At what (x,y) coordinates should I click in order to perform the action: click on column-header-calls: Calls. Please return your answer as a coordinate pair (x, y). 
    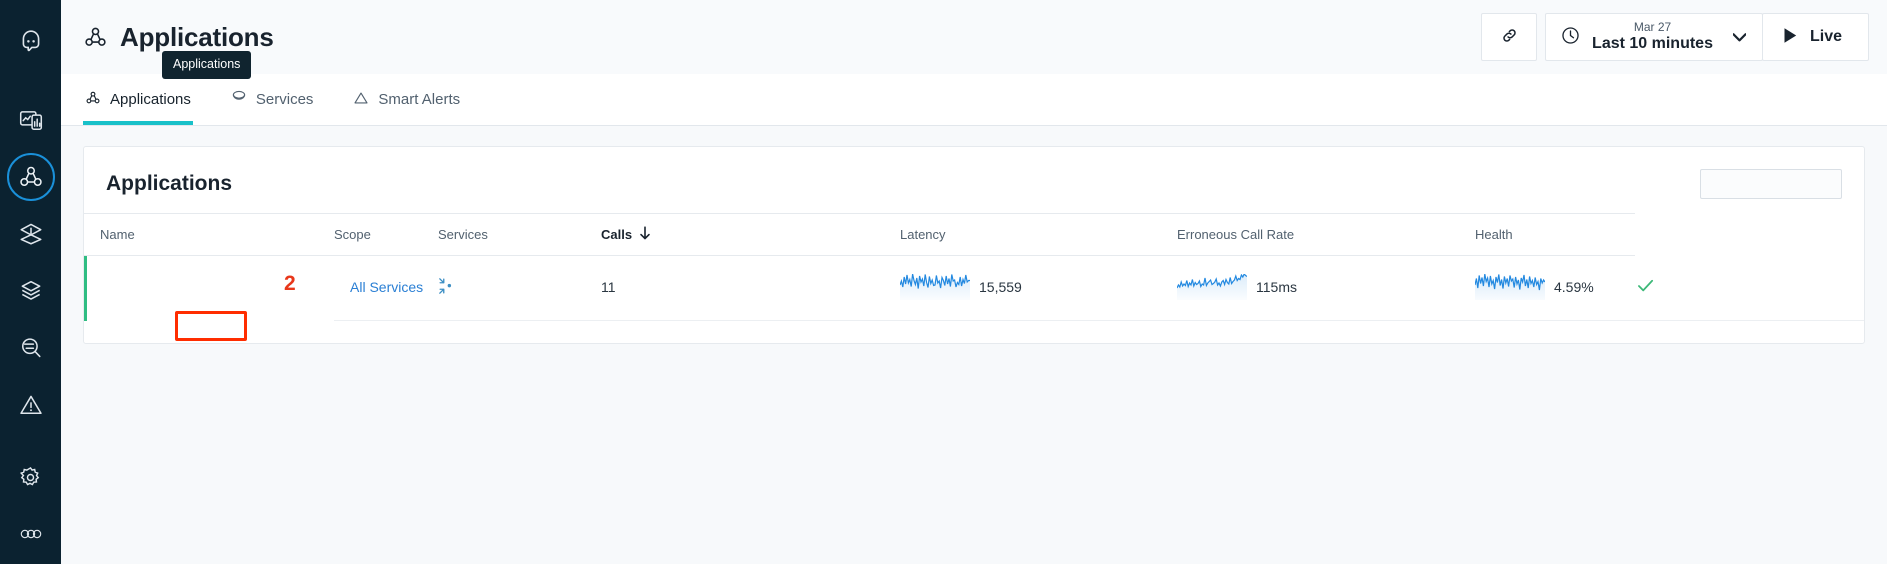
    Looking at the image, I should click on (750, 234).